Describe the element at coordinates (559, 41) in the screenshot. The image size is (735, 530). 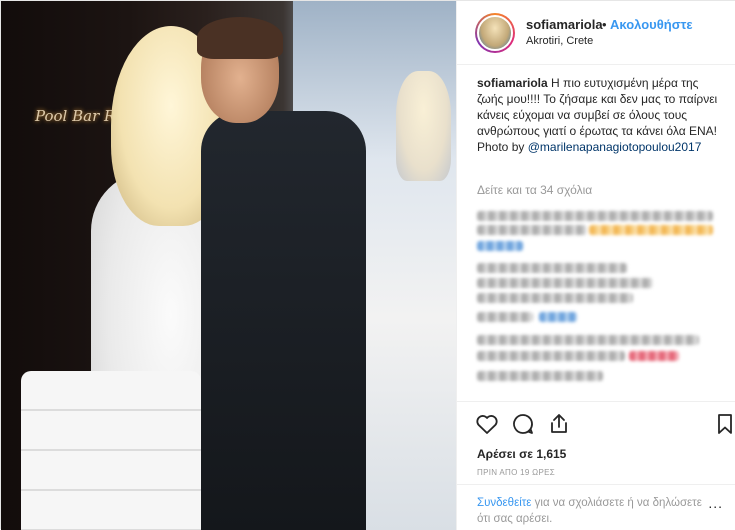
I see `location-link: Akrotiri, Crete` at that location.